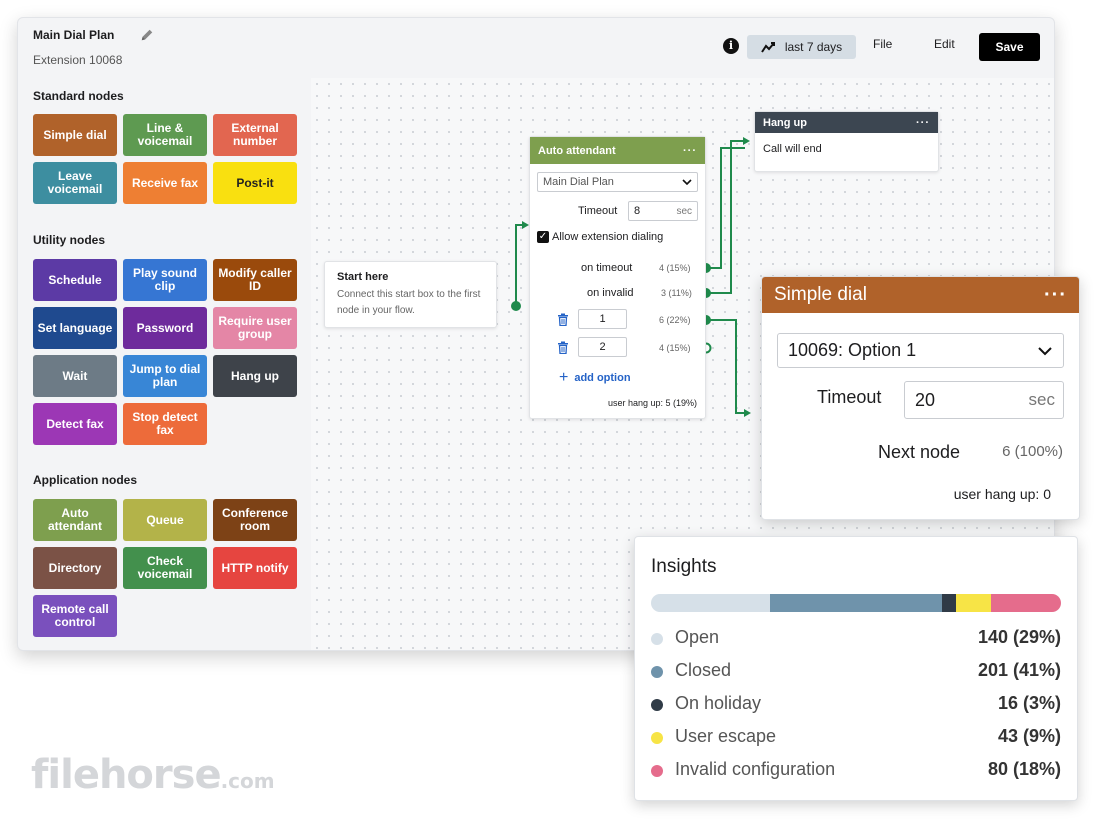 This screenshot has width=1100, height=828. What do you see at coordinates (703, 670) in the screenshot?
I see `insights-label: Closed` at bounding box center [703, 670].